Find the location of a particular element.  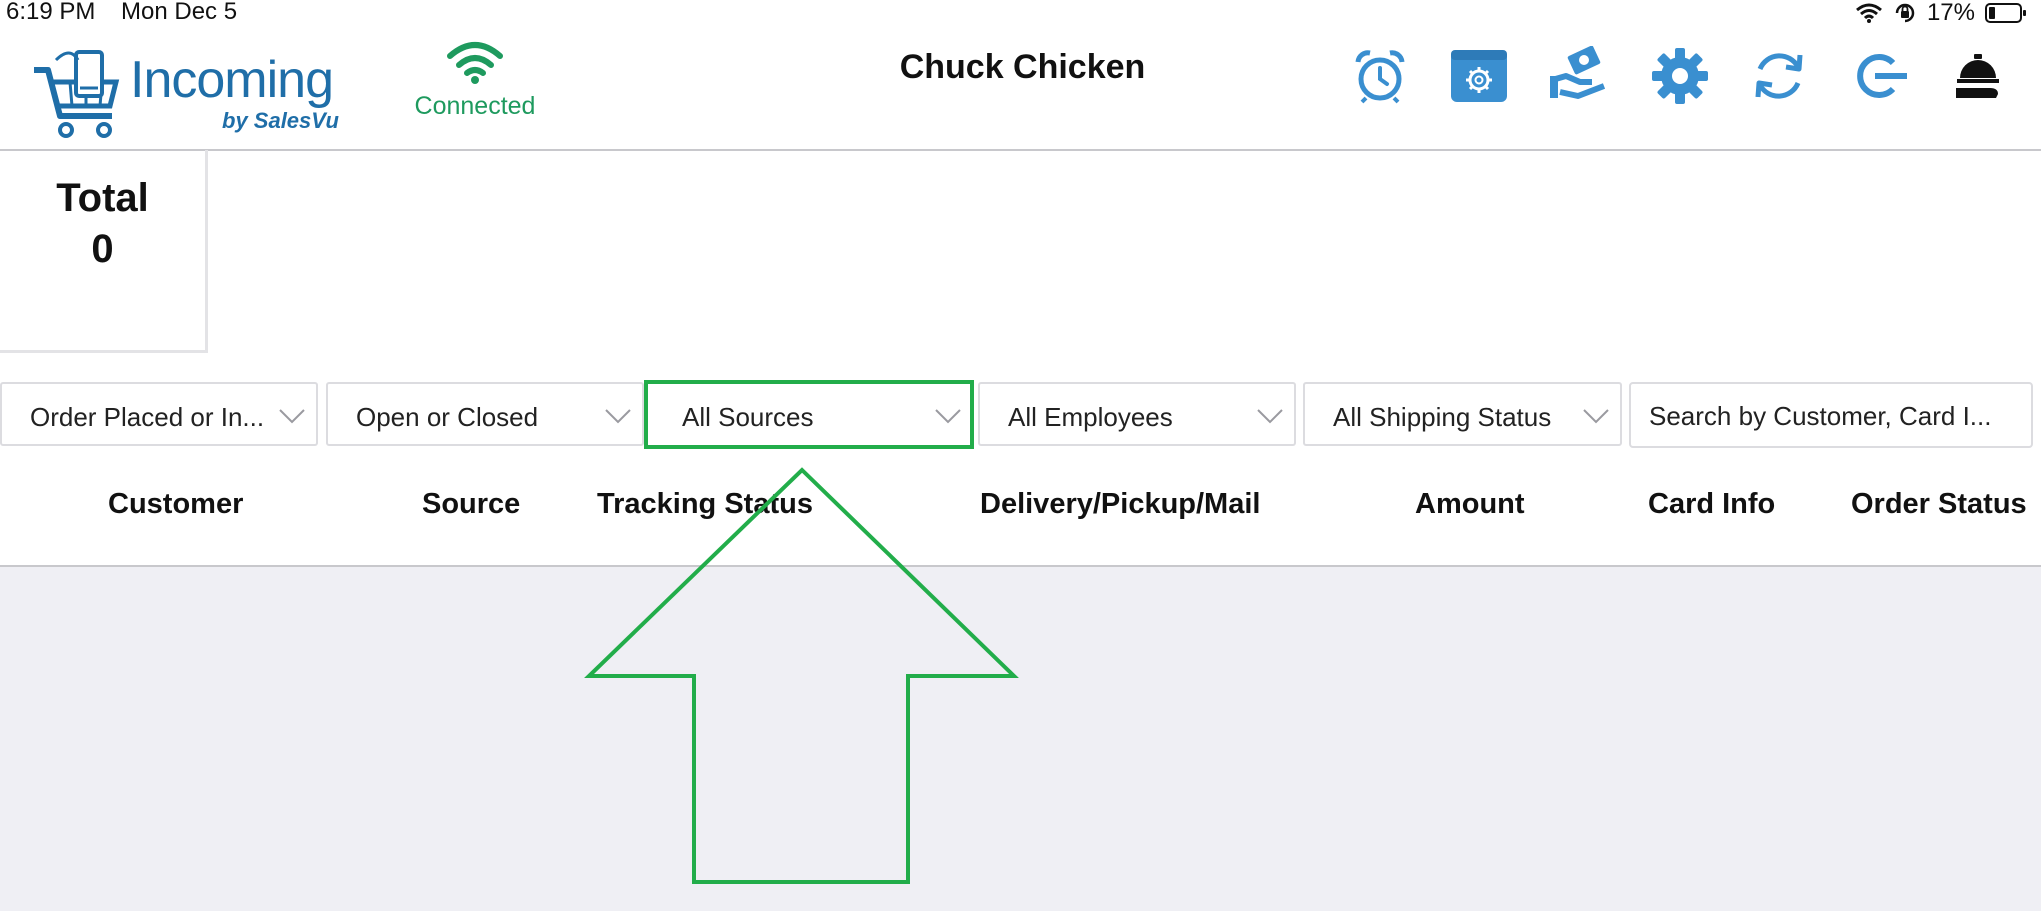

refresh-icon is located at coordinates (1779, 76).